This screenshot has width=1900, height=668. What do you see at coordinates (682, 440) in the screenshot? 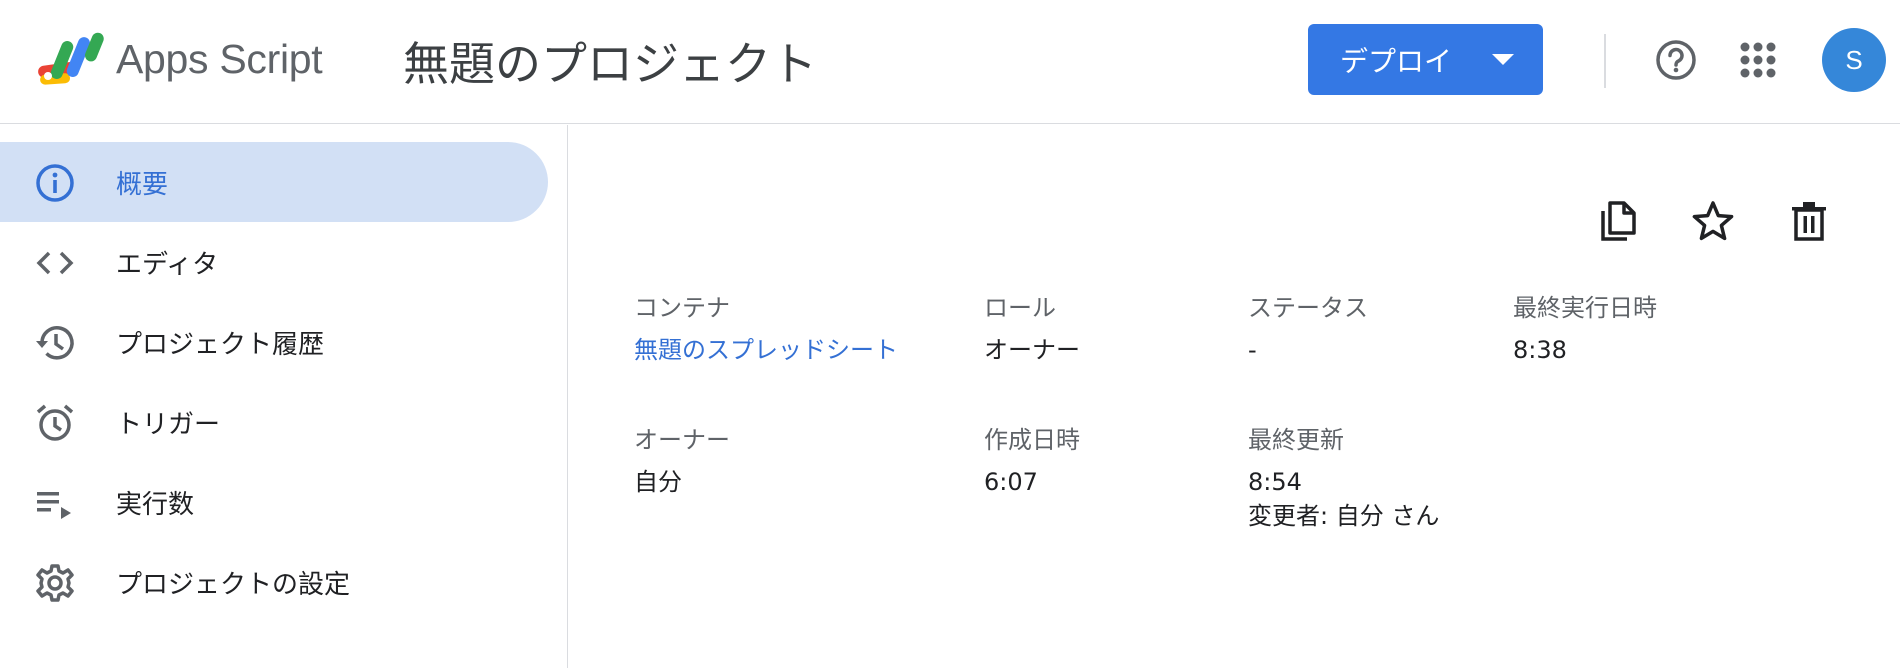
I see `field-label: オーナー` at bounding box center [682, 440].